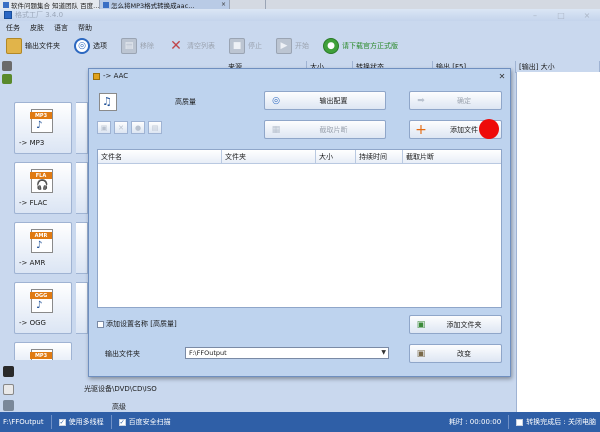 The width and height of the screenshot is (600, 432). I want to click on new-tab-button, so click(248, 4).